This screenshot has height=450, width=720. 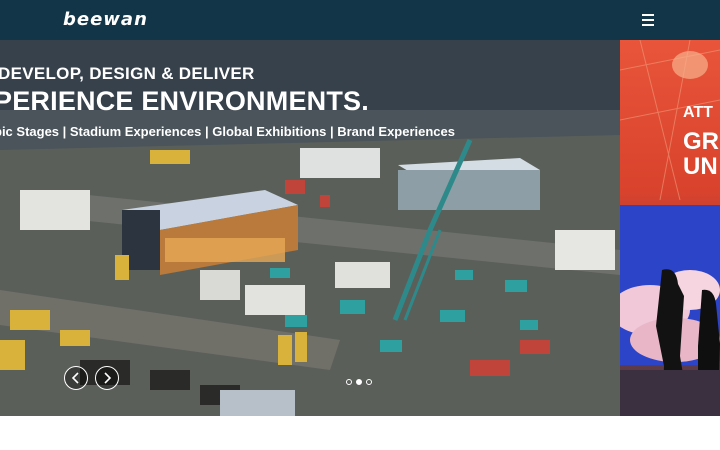 What do you see at coordinates (360, 20) in the screenshot?
I see `site-header: beewan` at bounding box center [360, 20].